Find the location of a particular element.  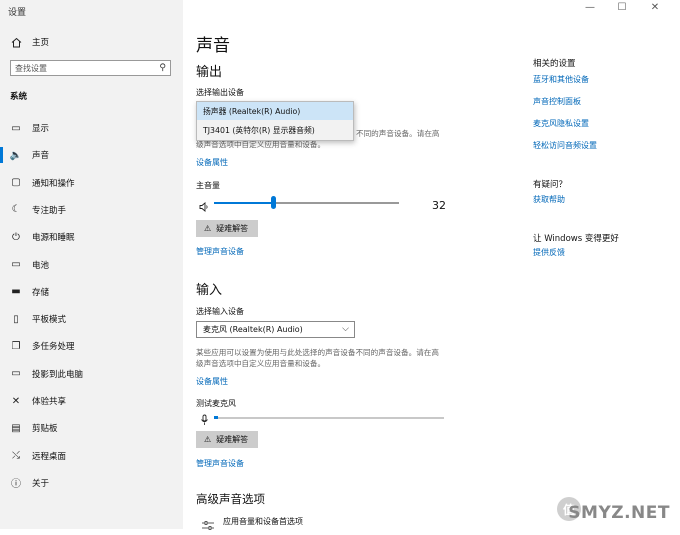

test-mic-label: 测试麦克风 is located at coordinates (216, 403).